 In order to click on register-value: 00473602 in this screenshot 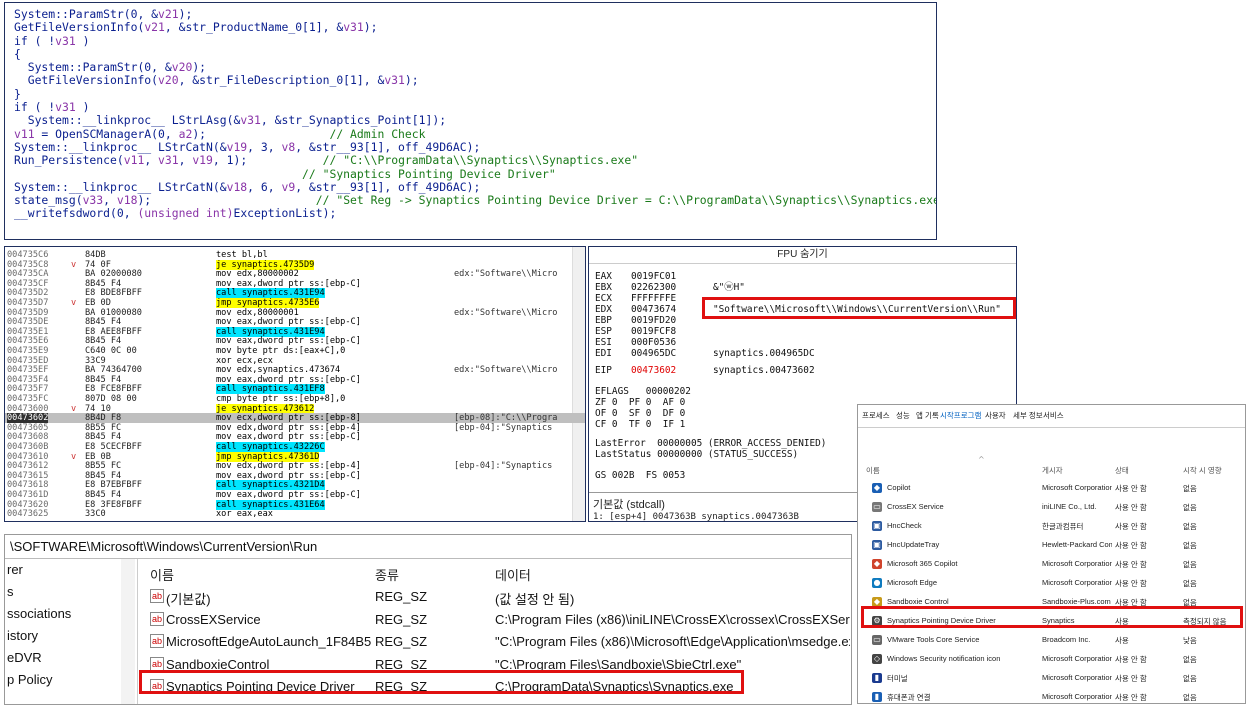, I will do `click(653, 370)`.